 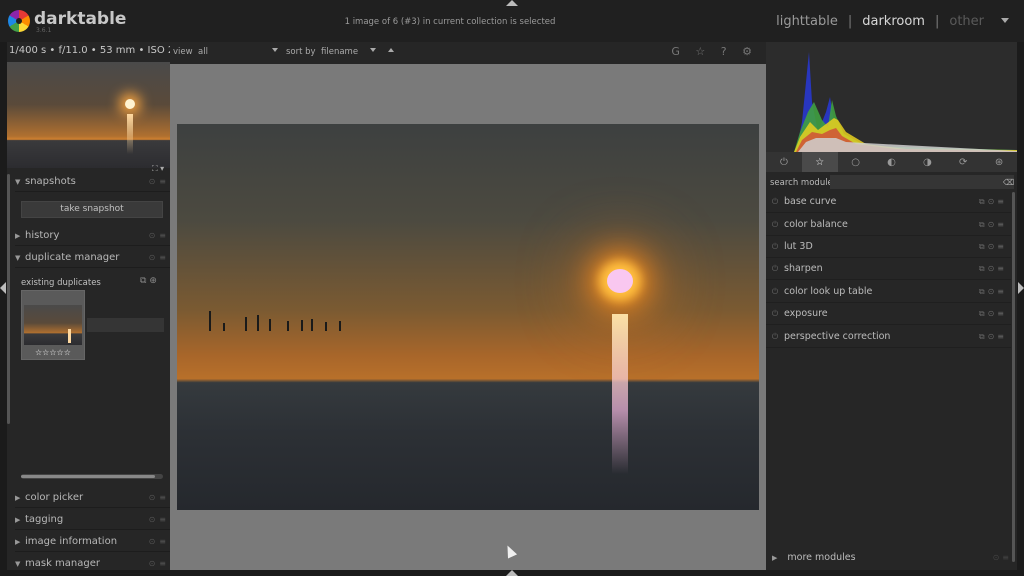 I want to click on horizontal-scrollbar, so click(x=92, y=476).